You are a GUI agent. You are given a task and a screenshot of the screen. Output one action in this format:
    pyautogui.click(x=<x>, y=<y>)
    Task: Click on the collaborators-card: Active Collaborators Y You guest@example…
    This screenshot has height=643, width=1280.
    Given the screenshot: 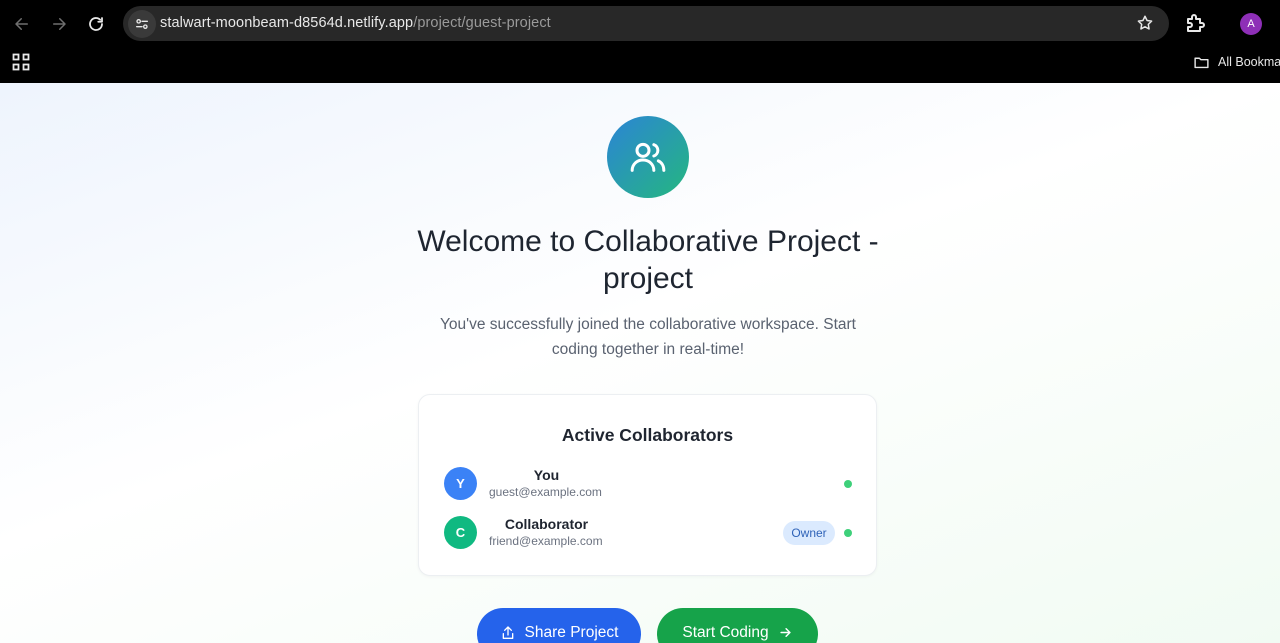 What is the action you would take?
    pyautogui.click(x=647, y=485)
    